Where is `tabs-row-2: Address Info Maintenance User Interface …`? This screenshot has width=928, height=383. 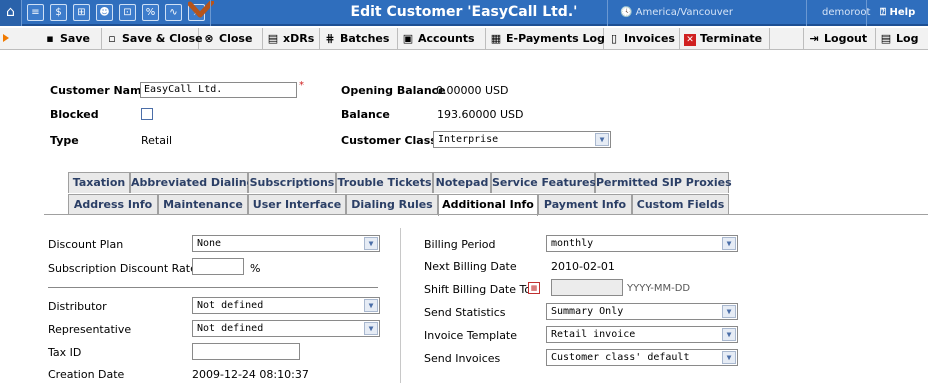 tabs-row-2: Address Info Maintenance User Interface … is located at coordinates (464, 205).